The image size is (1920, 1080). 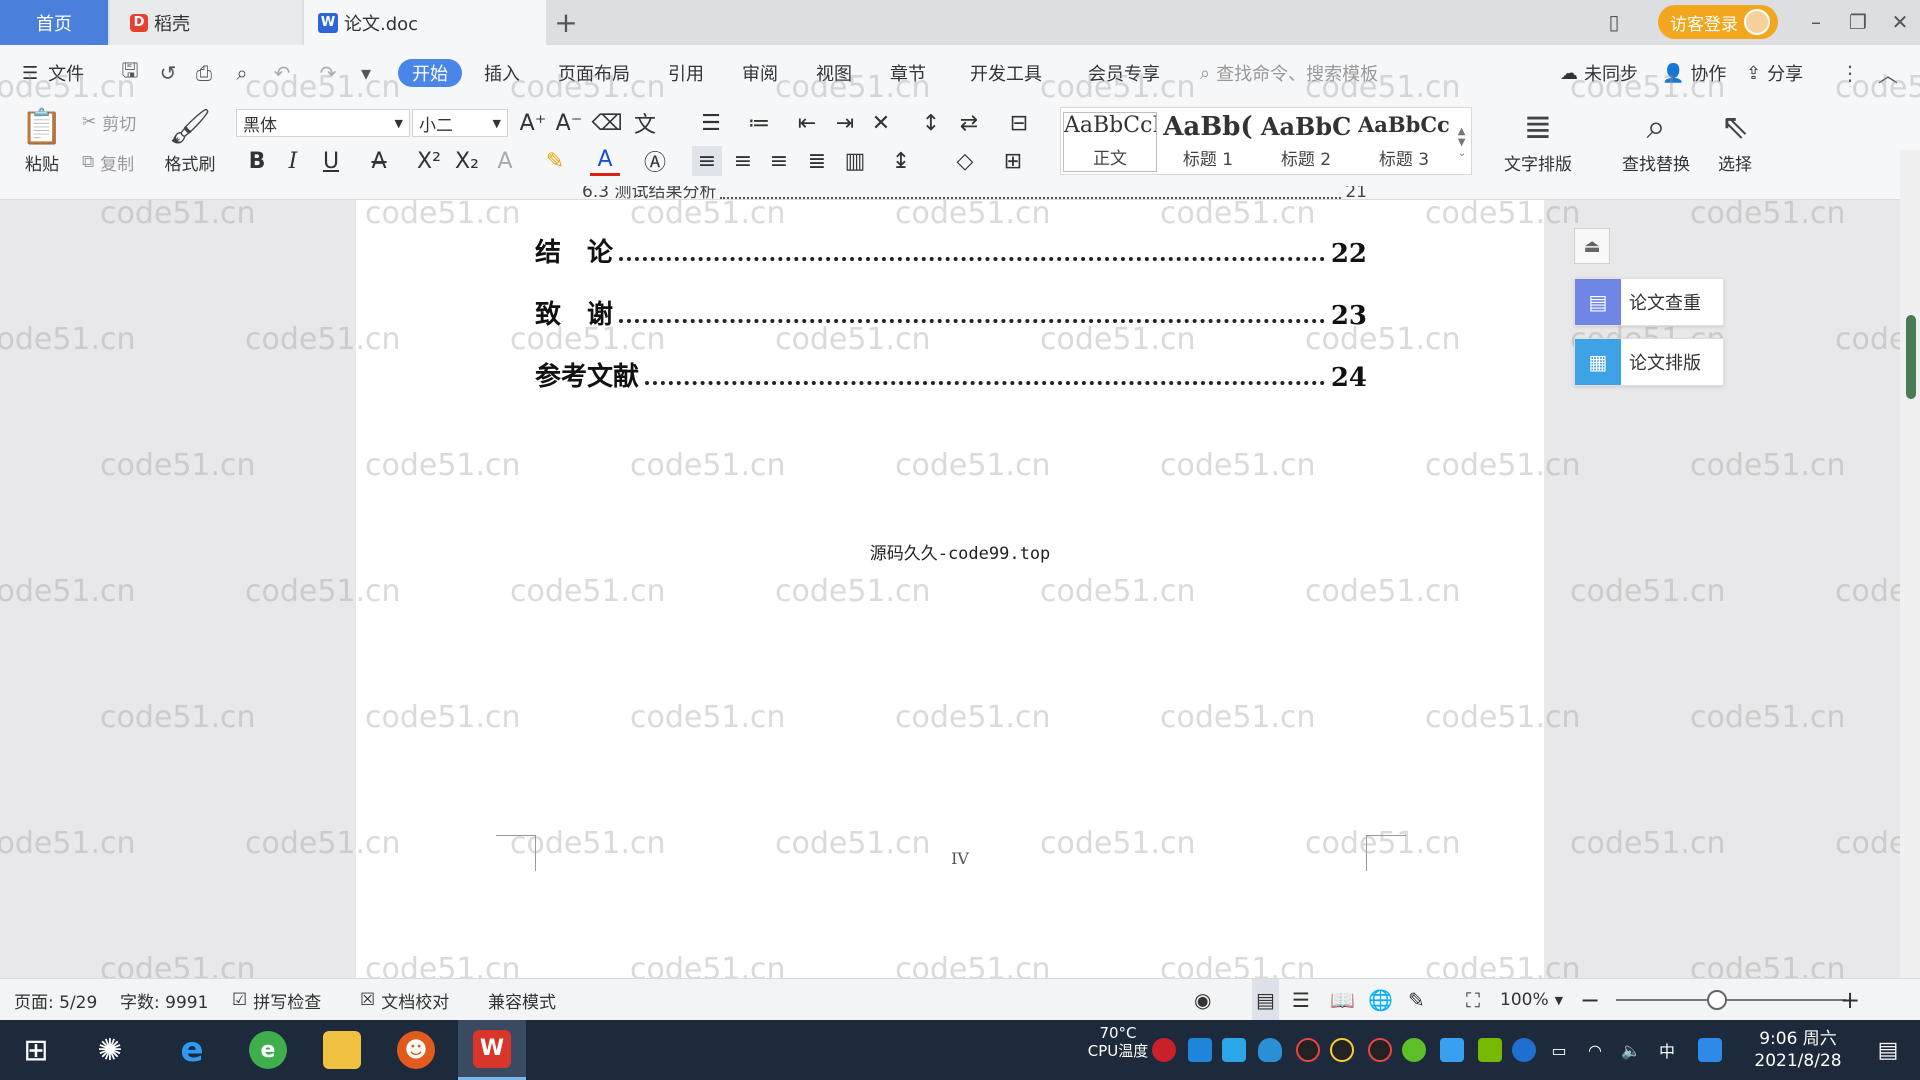 I want to click on superscript-icon: X², so click(x=429, y=161).